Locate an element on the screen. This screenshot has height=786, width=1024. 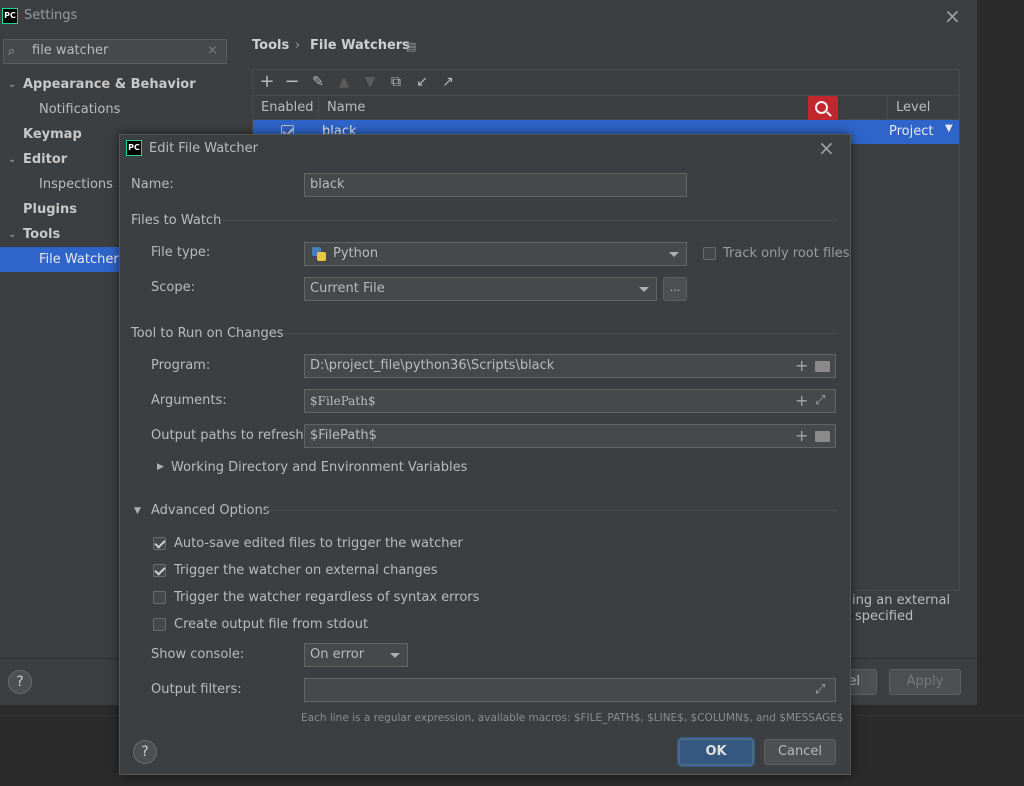
remove-icon: − is located at coordinates (292, 82).